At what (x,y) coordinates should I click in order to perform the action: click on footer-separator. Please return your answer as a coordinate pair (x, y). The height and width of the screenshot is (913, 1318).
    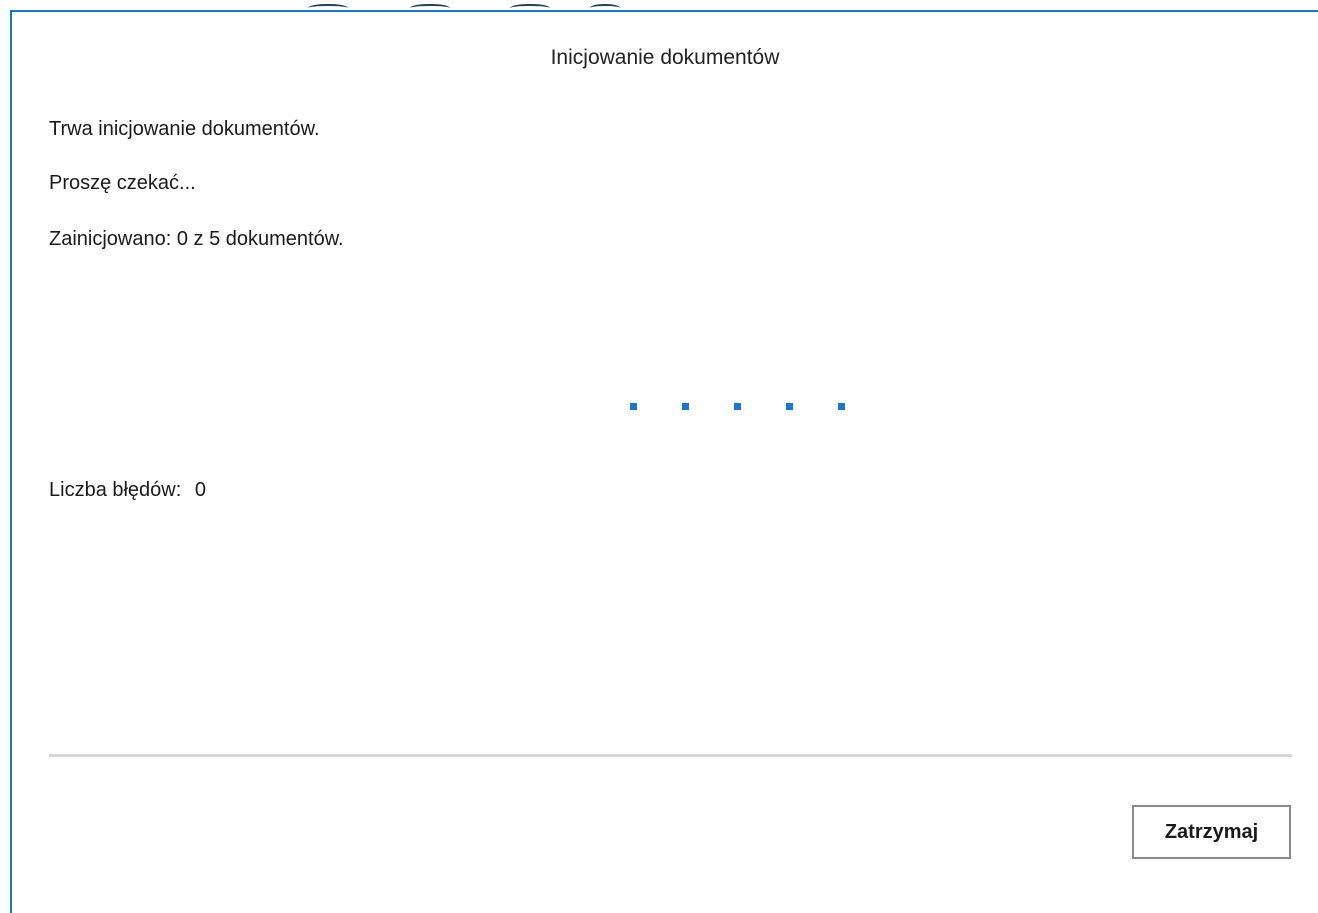
    Looking at the image, I should click on (670, 755).